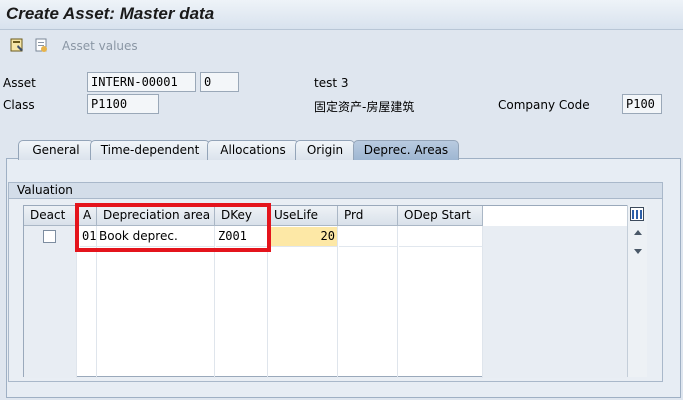 Image resolution: width=683 pixels, height=400 pixels. Describe the element at coordinates (141, 82) in the screenshot. I see `asset-number-field: INTERN-00001` at that location.